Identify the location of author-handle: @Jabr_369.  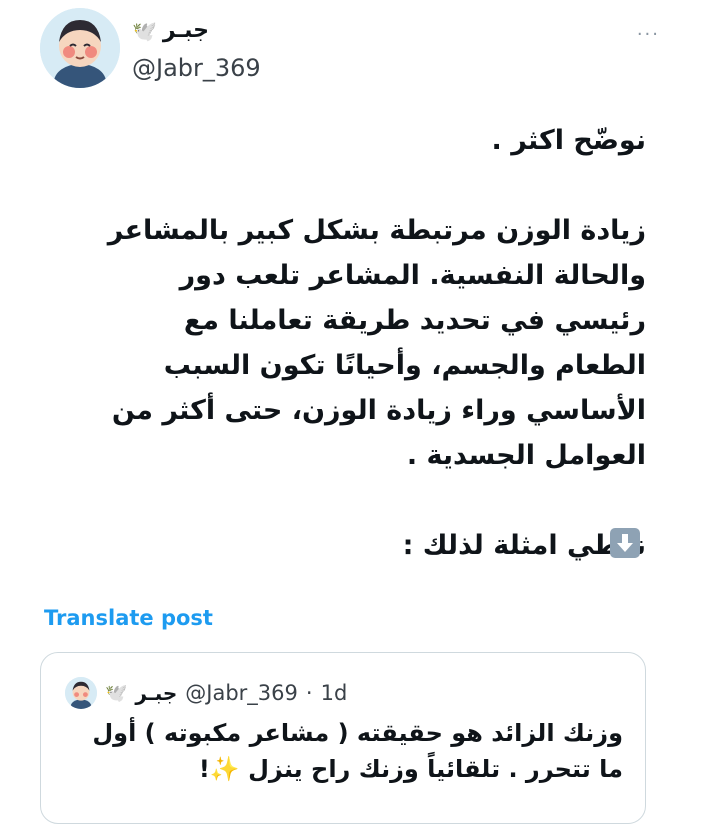
(196, 68).